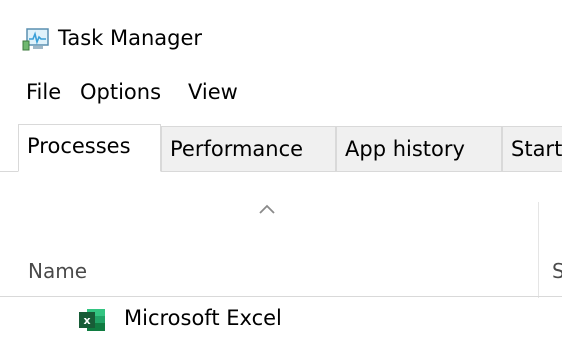 This screenshot has width=562, height=337. I want to click on tab-app-history: App history, so click(419, 148).